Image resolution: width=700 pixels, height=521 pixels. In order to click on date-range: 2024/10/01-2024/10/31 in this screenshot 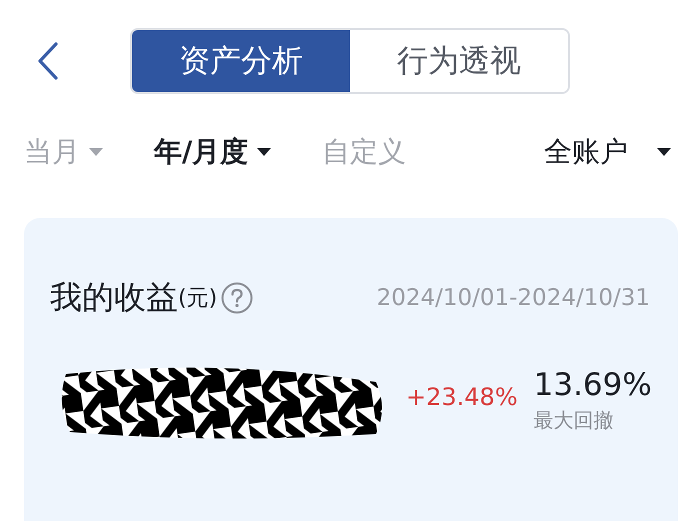, I will do `click(513, 298)`.